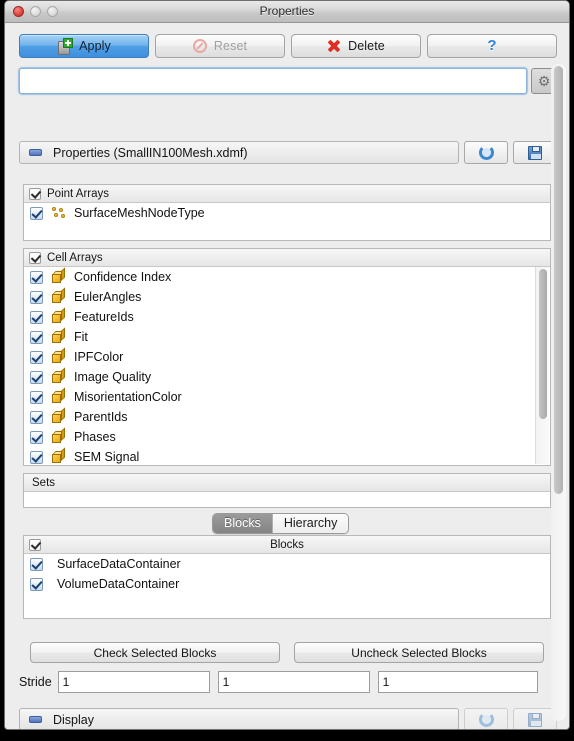 The width and height of the screenshot is (574, 741). What do you see at coordinates (59, 213) in the screenshot?
I see `point-array-icon` at bounding box center [59, 213].